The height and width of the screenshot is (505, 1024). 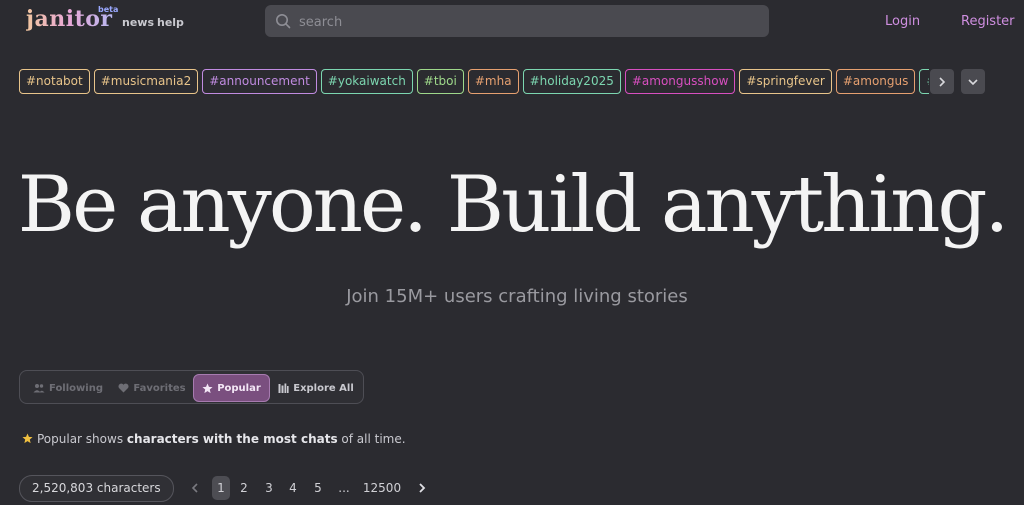 What do you see at coordinates (902, 21) in the screenshot?
I see `login-link: Login` at bounding box center [902, 21].